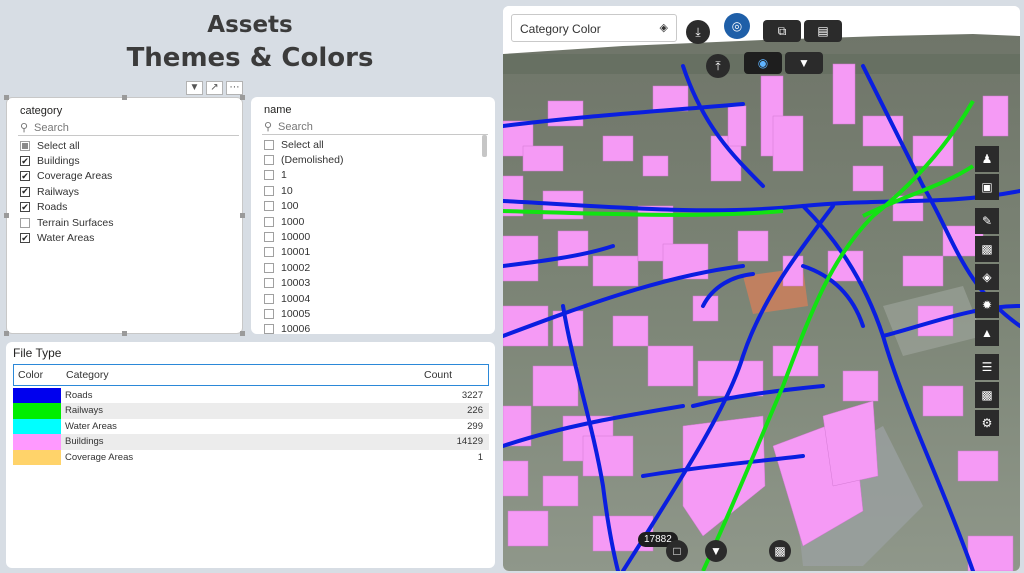 The height and width of the screenshot is (573, 1024). Describe the element at coordinates (480, 457) in the screenshot. I see `count-cell: 1` at that location.